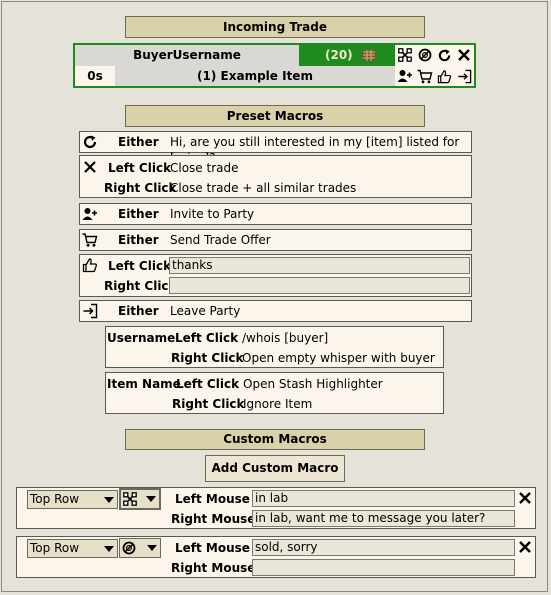 The height and width of the screenshot is (595, 551). Describe the element at coordinates (212, 214) in the screenshot. I see `macro-text: Invite to Party` at that location.